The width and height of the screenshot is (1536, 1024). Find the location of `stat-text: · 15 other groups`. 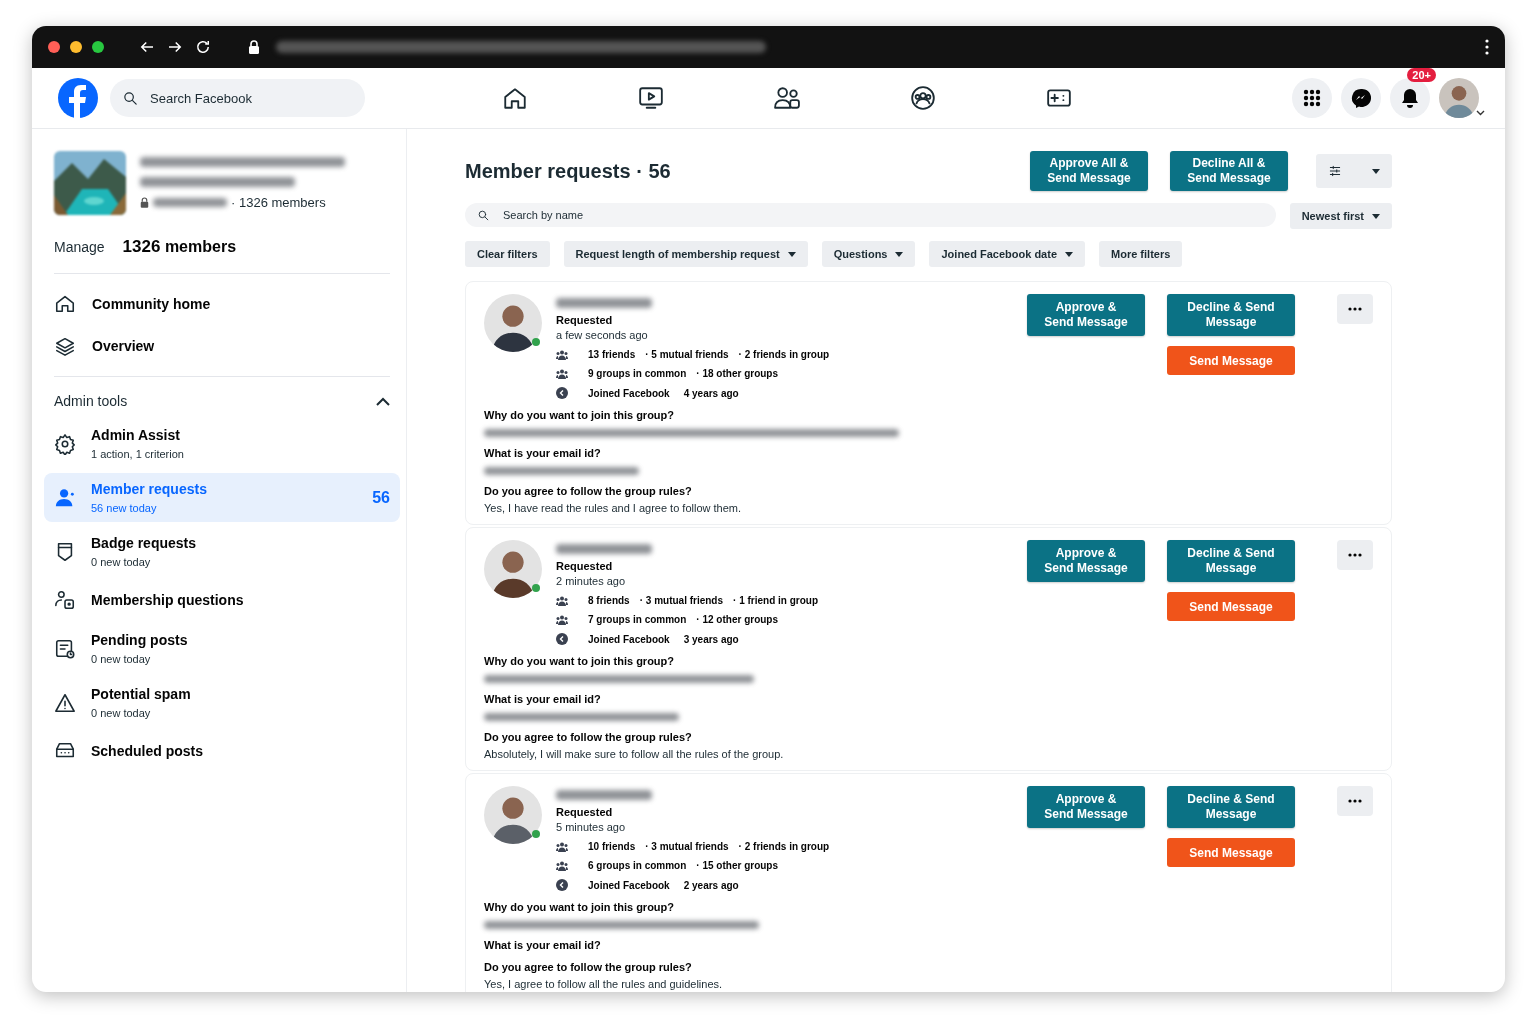

stat-text: · 15 other groups is located at coordinates (737, 865).